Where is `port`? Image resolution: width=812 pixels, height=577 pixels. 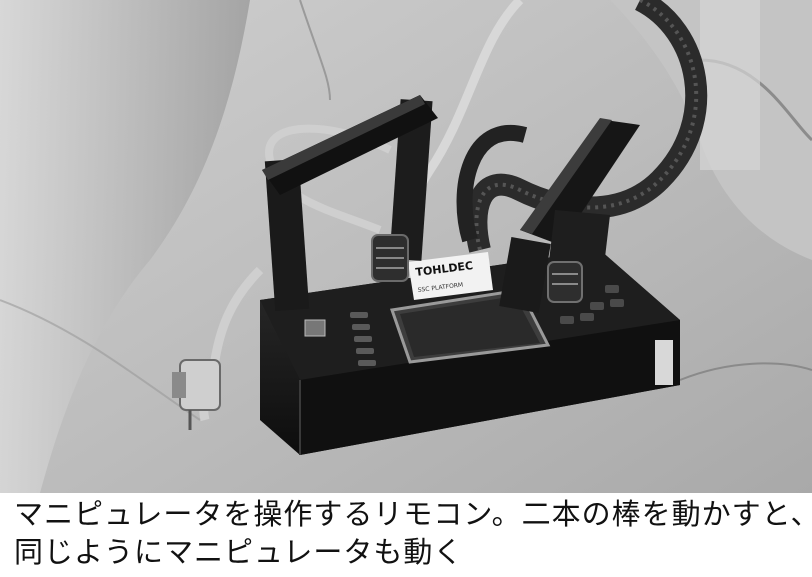
port is located at coordinates (315, 328).